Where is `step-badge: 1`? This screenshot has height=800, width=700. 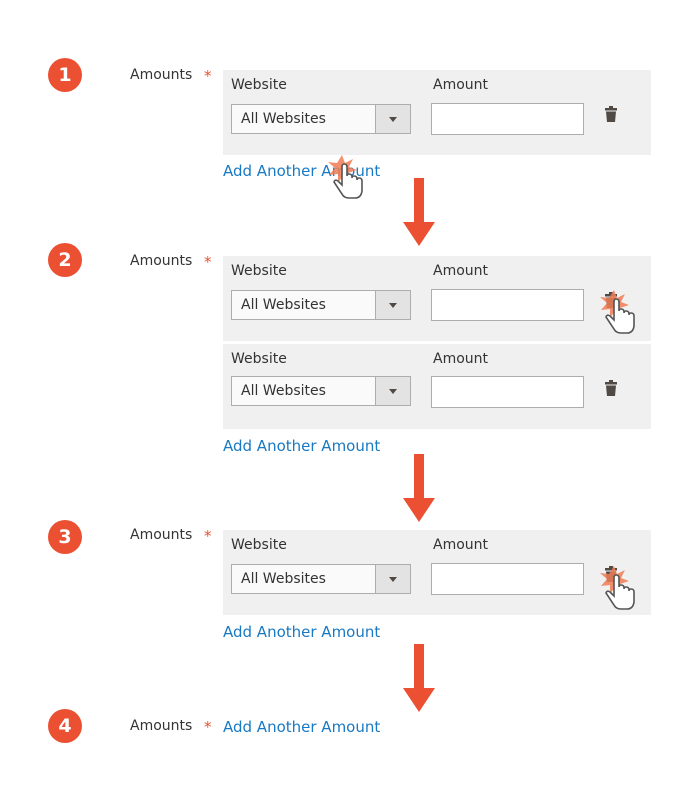
step-badge: 1 is located at coordinates (65, 75).